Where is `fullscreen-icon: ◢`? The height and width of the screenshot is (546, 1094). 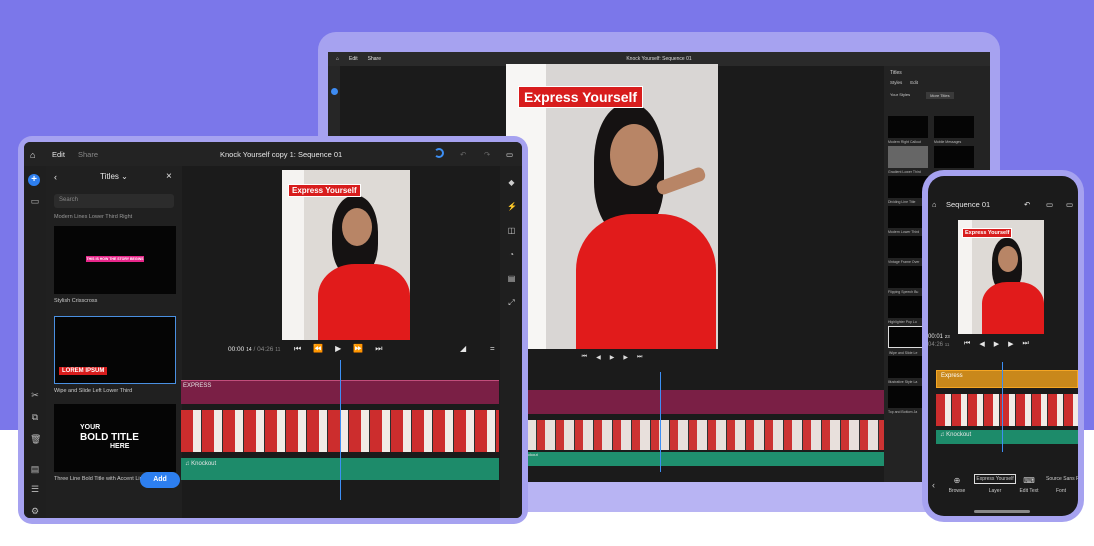 fullscreen-icon: ◢ is located at coordinates (463, 348).